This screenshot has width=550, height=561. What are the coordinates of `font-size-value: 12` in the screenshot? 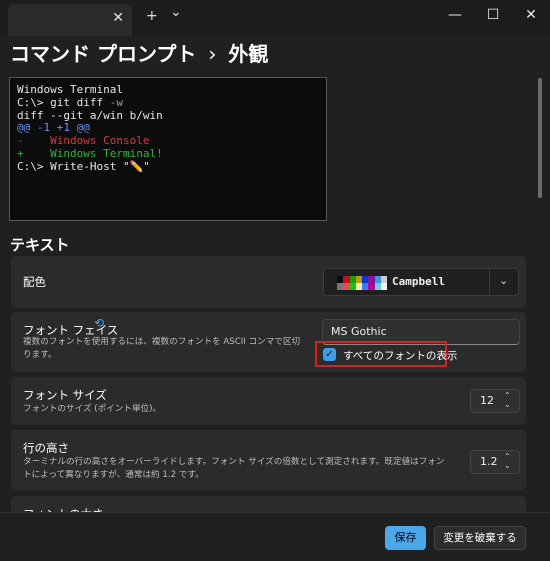 It's located at (487, 400).